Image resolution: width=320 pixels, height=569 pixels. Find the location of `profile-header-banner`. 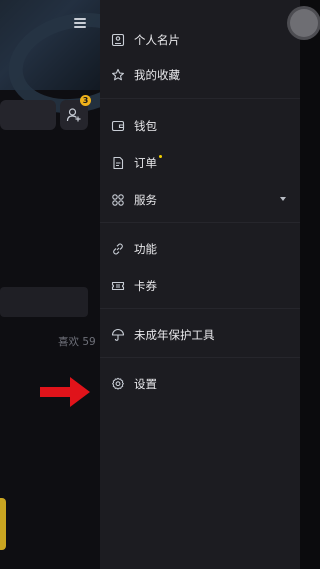

profile-header-banner is located at coordinates (50, 45).